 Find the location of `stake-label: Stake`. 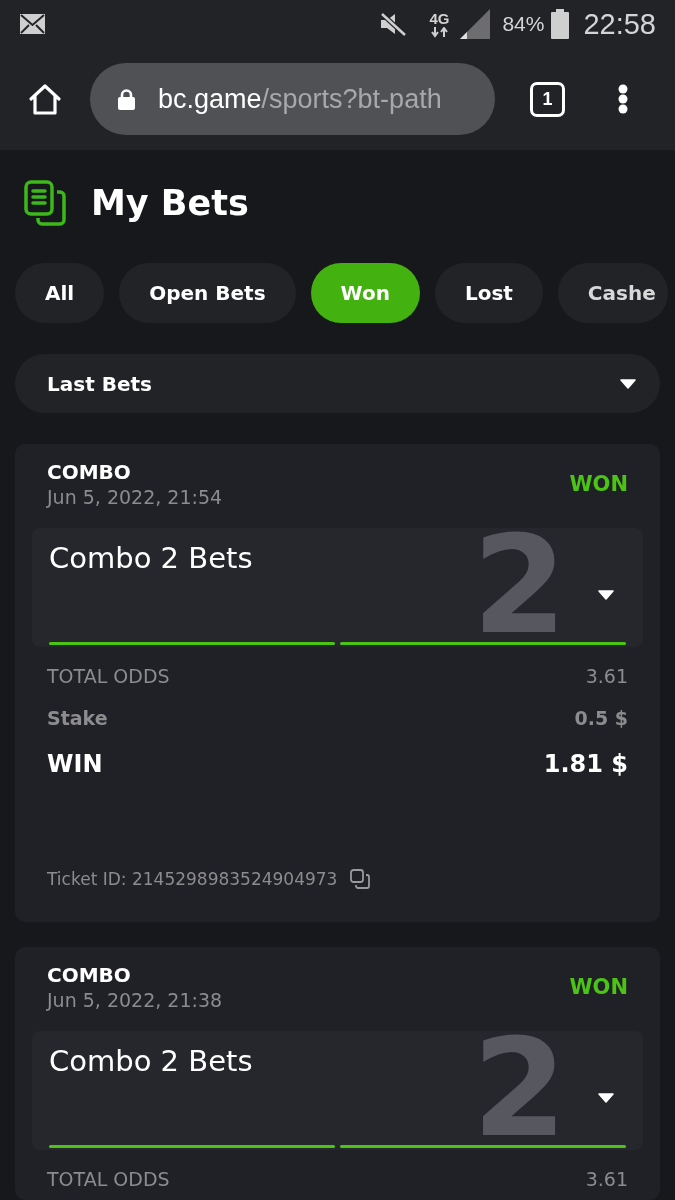

stake-label: Stake is located at coordinates (77, 718).